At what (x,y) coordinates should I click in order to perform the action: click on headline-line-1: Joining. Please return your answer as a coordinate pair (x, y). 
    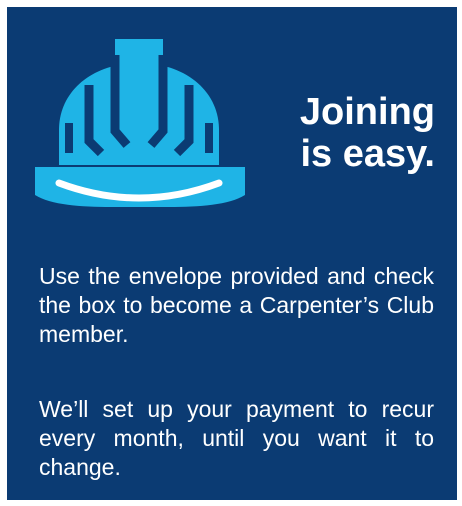
    Looking at the image, I should click on (367, 112).